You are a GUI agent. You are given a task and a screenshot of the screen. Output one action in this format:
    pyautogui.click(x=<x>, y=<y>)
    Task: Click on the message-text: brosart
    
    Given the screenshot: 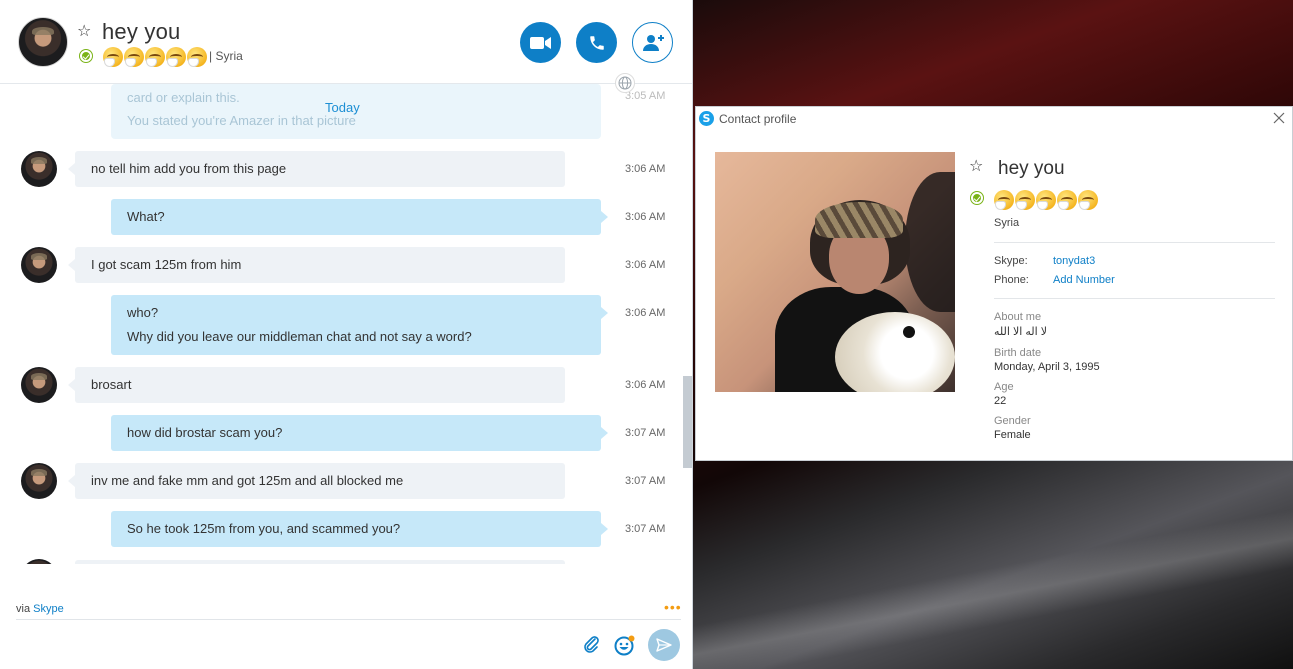 What is the action you would take?
    pyautogui.click(x=111, y=384)
    